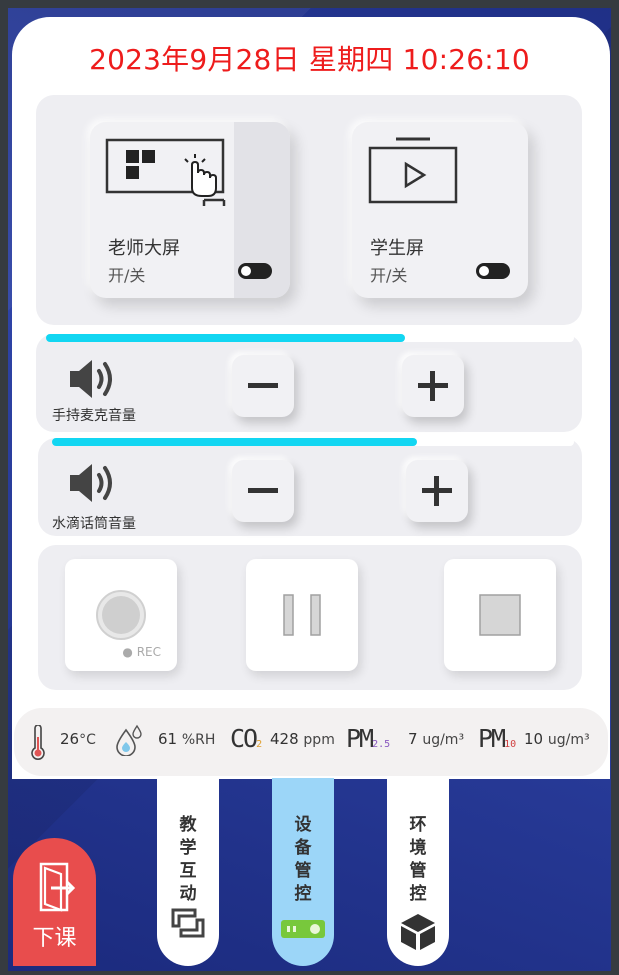 The width and height of the screenshot is (619, 975). I want to click on pause-button, so click(302, 615).